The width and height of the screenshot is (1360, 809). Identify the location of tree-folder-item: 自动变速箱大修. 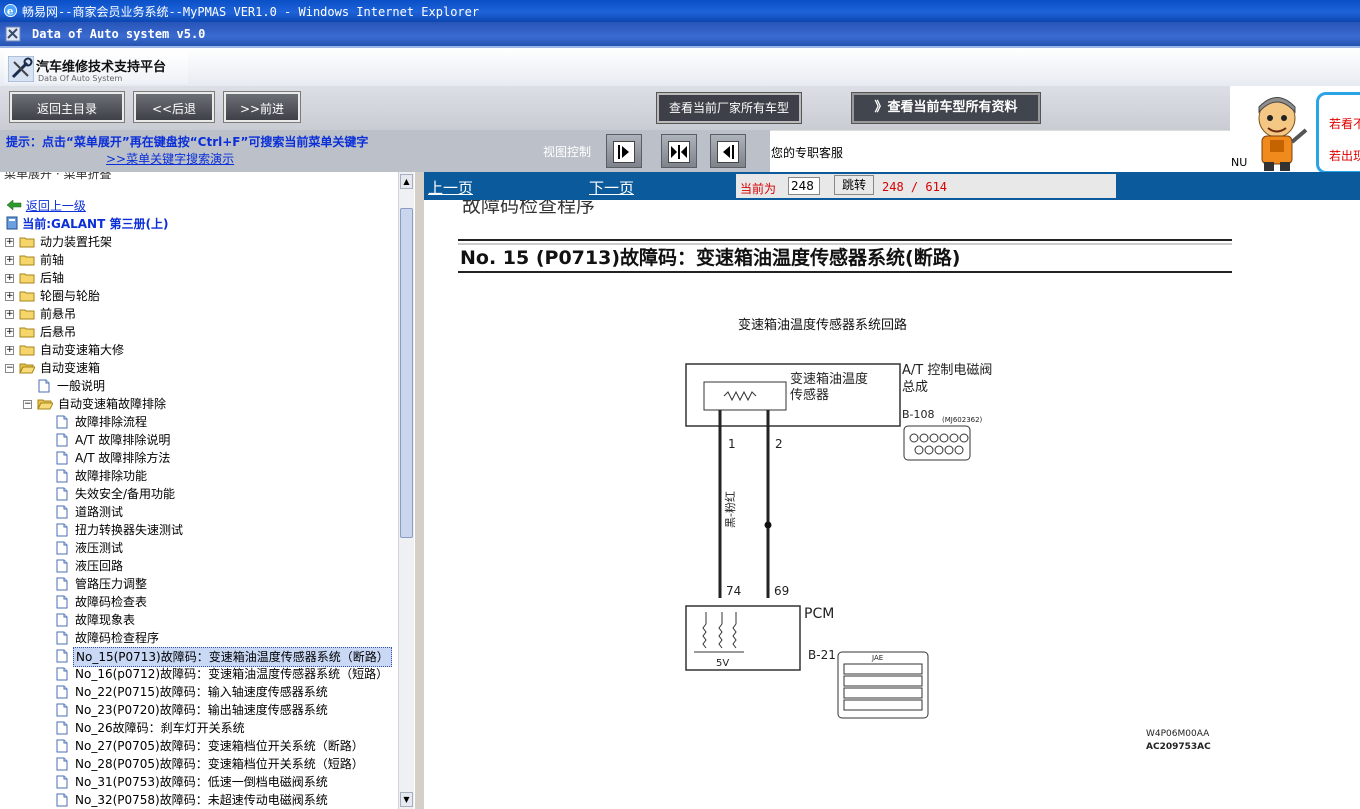
(82, 350).